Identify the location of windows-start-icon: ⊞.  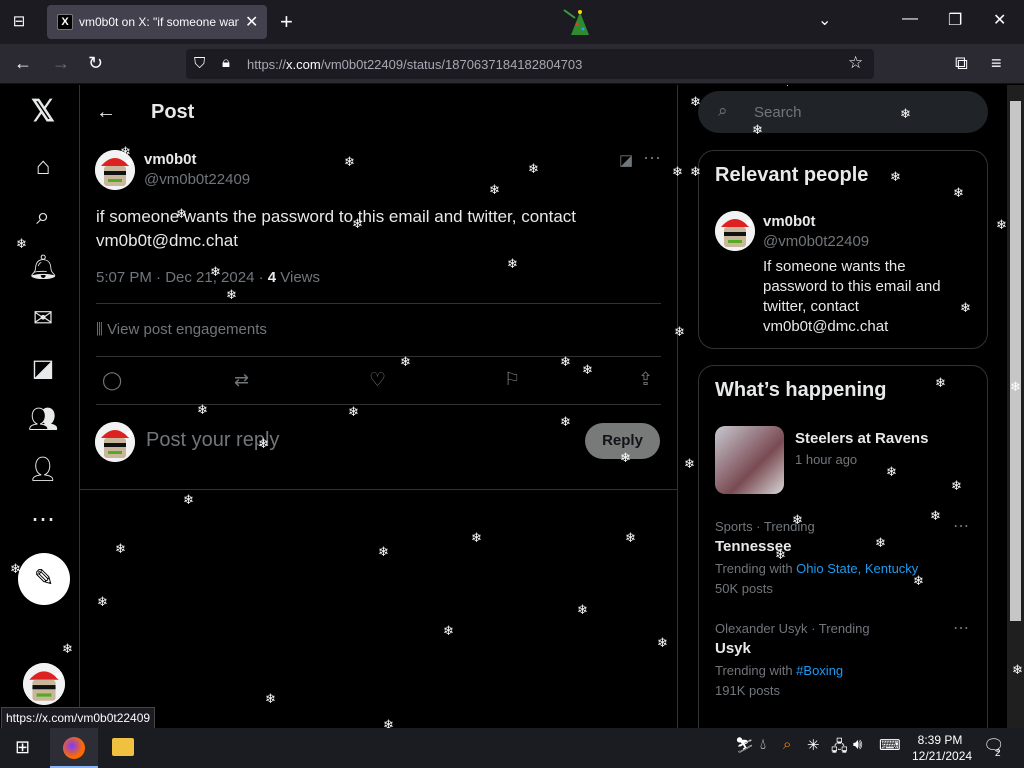
(22, 747).